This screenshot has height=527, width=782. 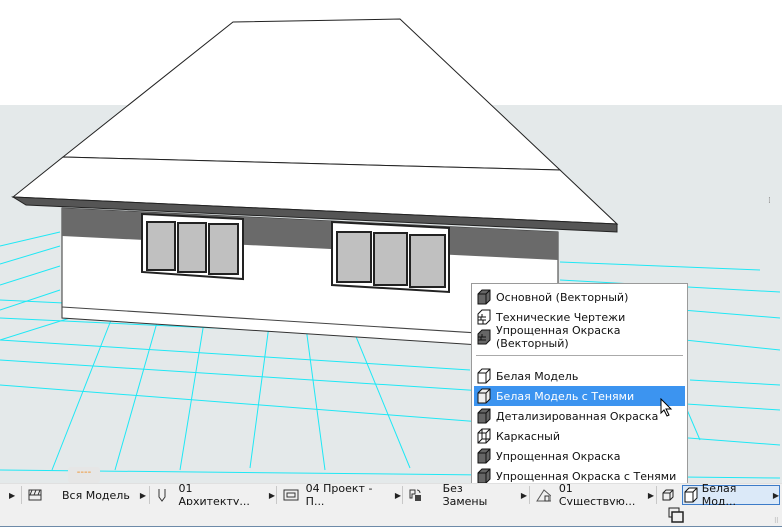 I want to click on house-icon, so click(x=543, y=495).